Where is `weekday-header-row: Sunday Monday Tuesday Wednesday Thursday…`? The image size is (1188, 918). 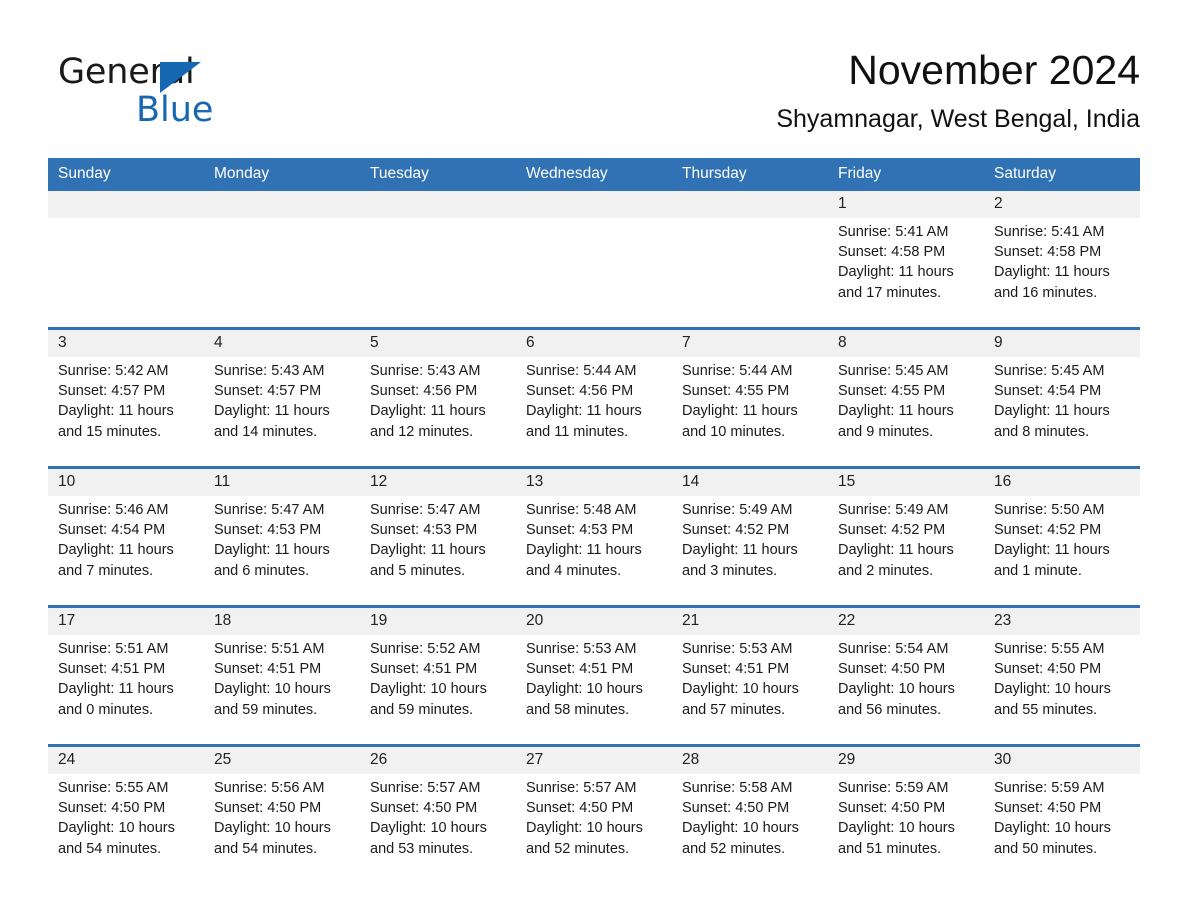
weekday-header-row: Sunday Monday Tuesday Wednesday Thursday… is located at coordinates (594, 174).